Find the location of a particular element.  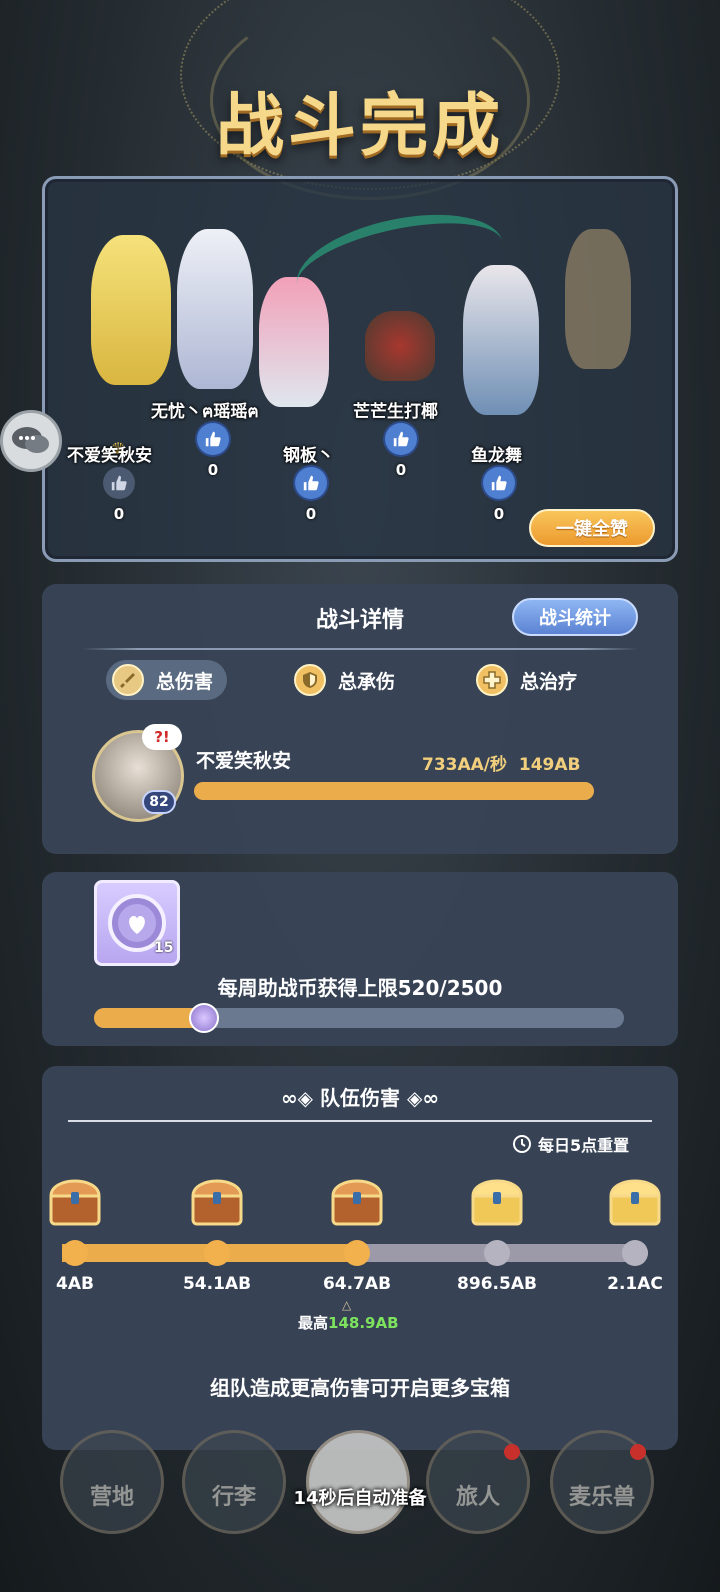

best-damage: 最高148.9AB is located at coordinates (348, 1322).